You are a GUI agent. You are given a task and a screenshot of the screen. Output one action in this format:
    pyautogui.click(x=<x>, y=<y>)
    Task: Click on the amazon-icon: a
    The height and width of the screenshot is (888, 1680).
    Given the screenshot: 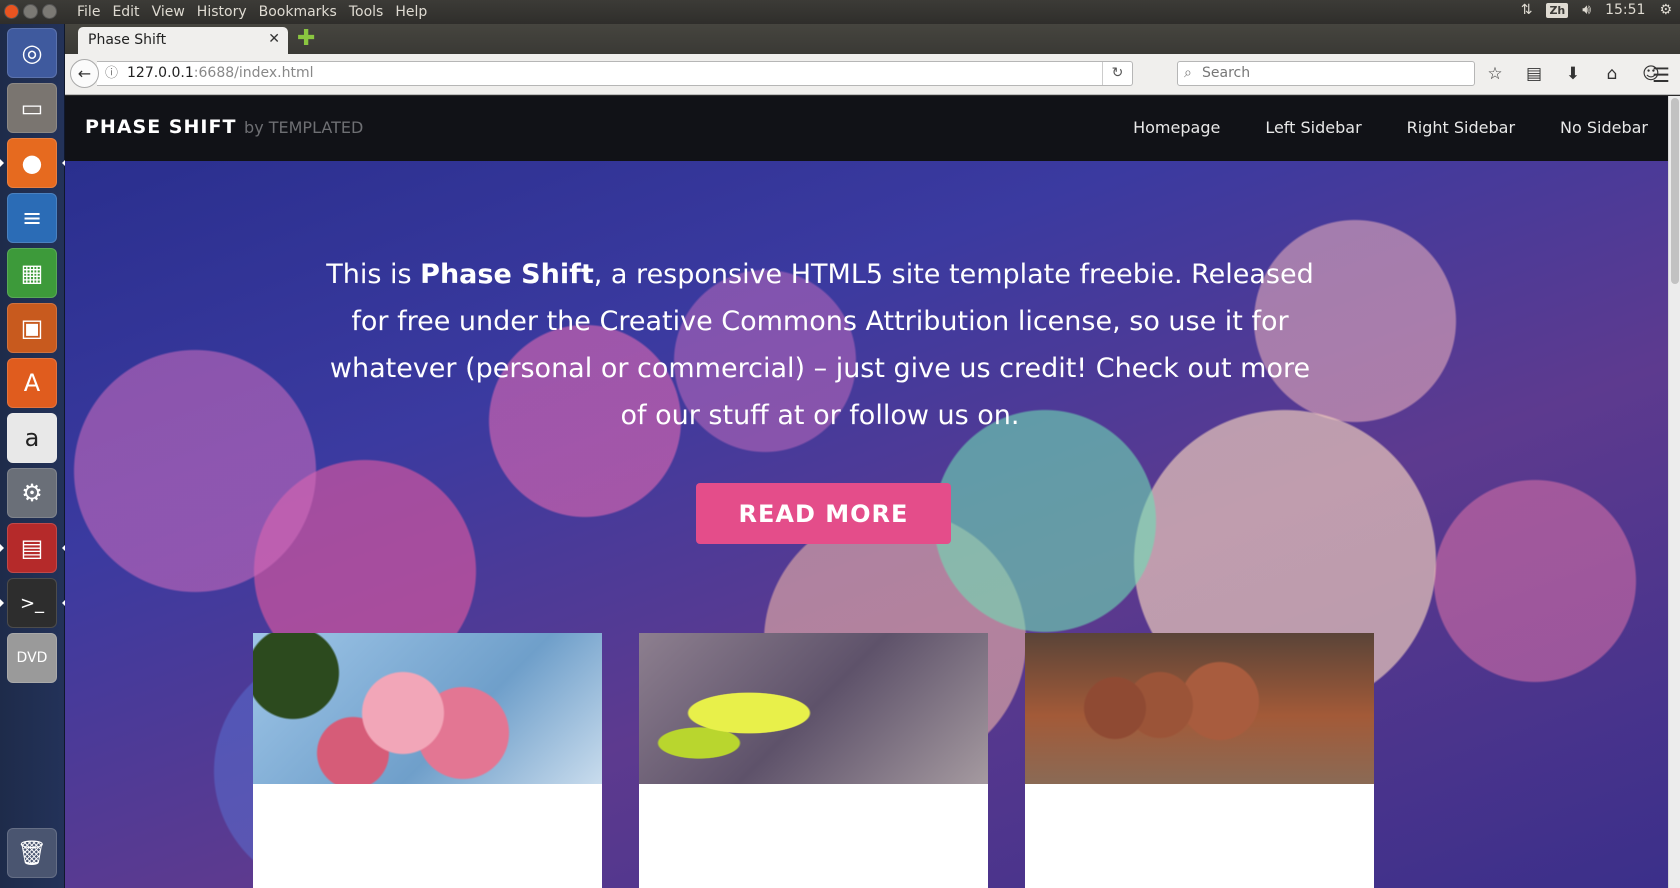 What is the action you would take?
    pyautogui.click(x=32, y=438)
    